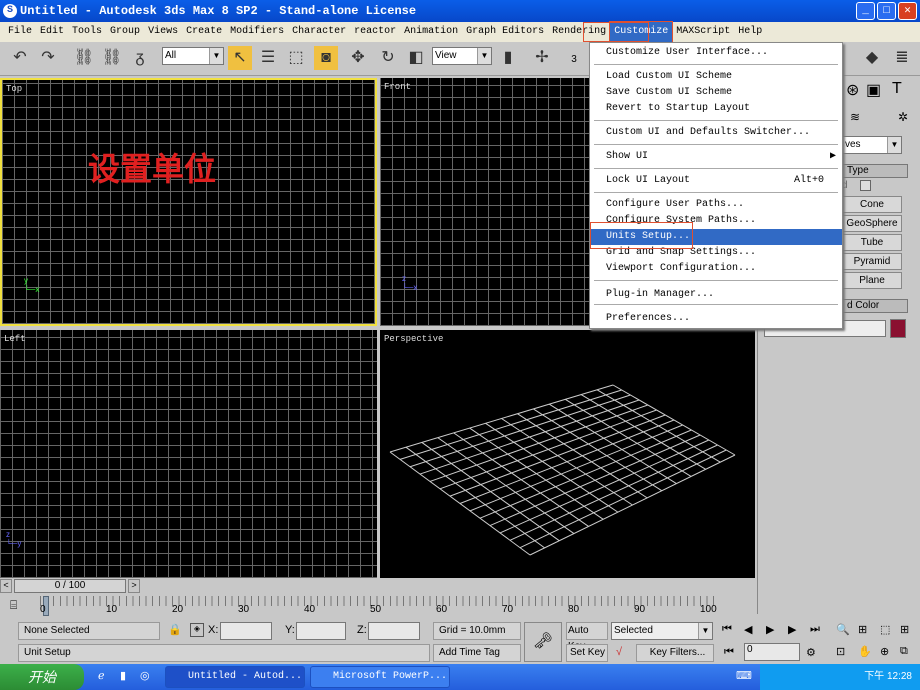 This screenshot has width=920, height=690. What do you see at coordinates (884, 651) in the screenshot?
I see `arc-rotate-icon: ⊕` at bounding box center [884, 651].